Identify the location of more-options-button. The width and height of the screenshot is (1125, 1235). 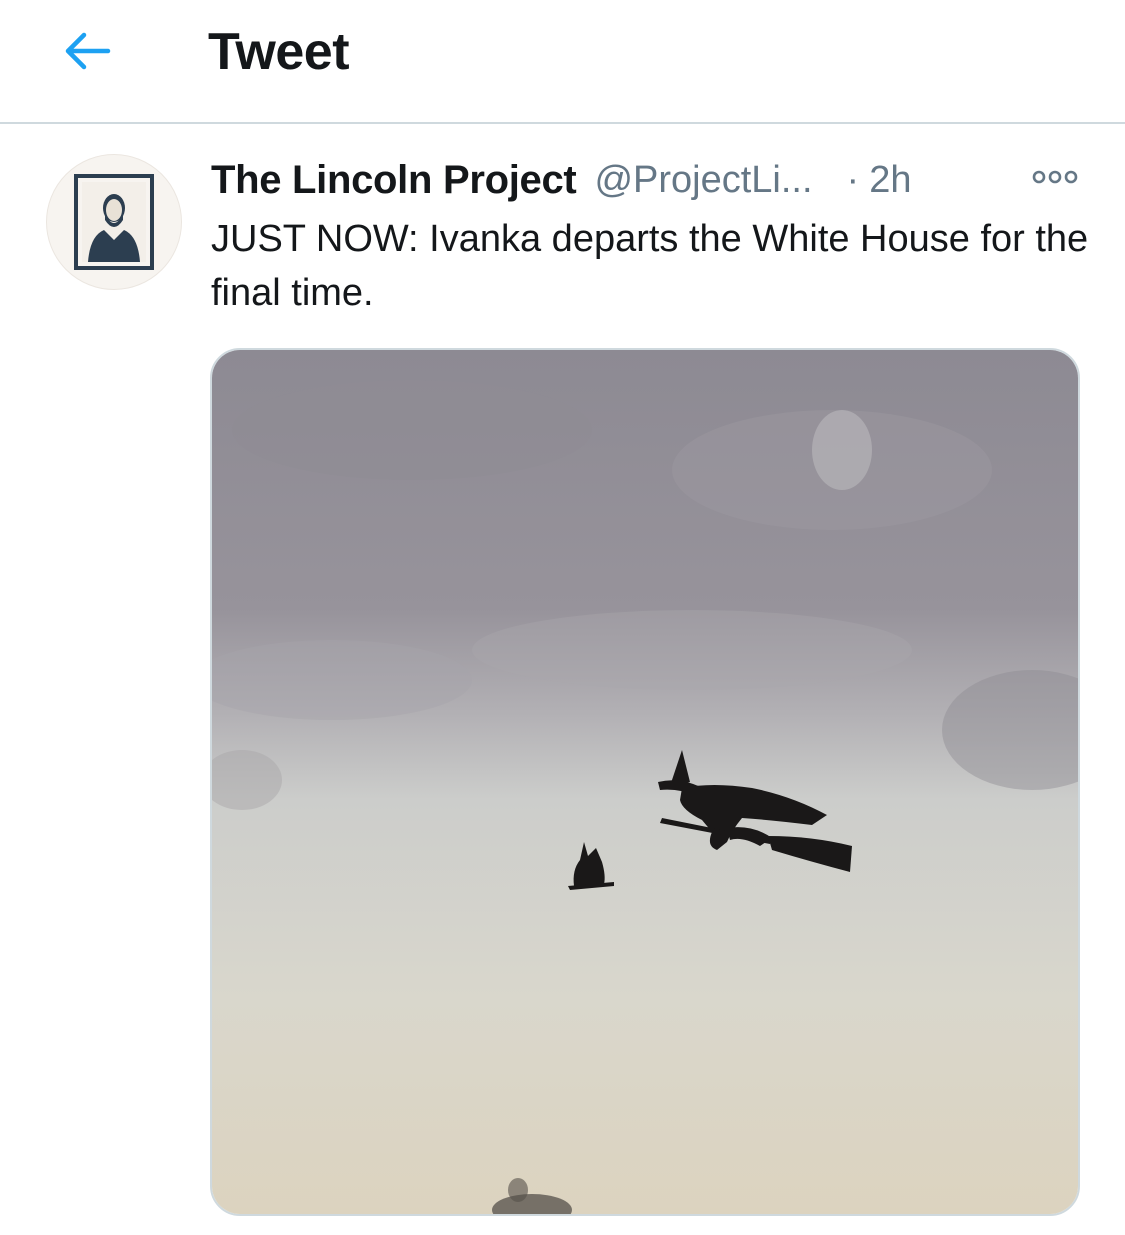
(1055, 179).